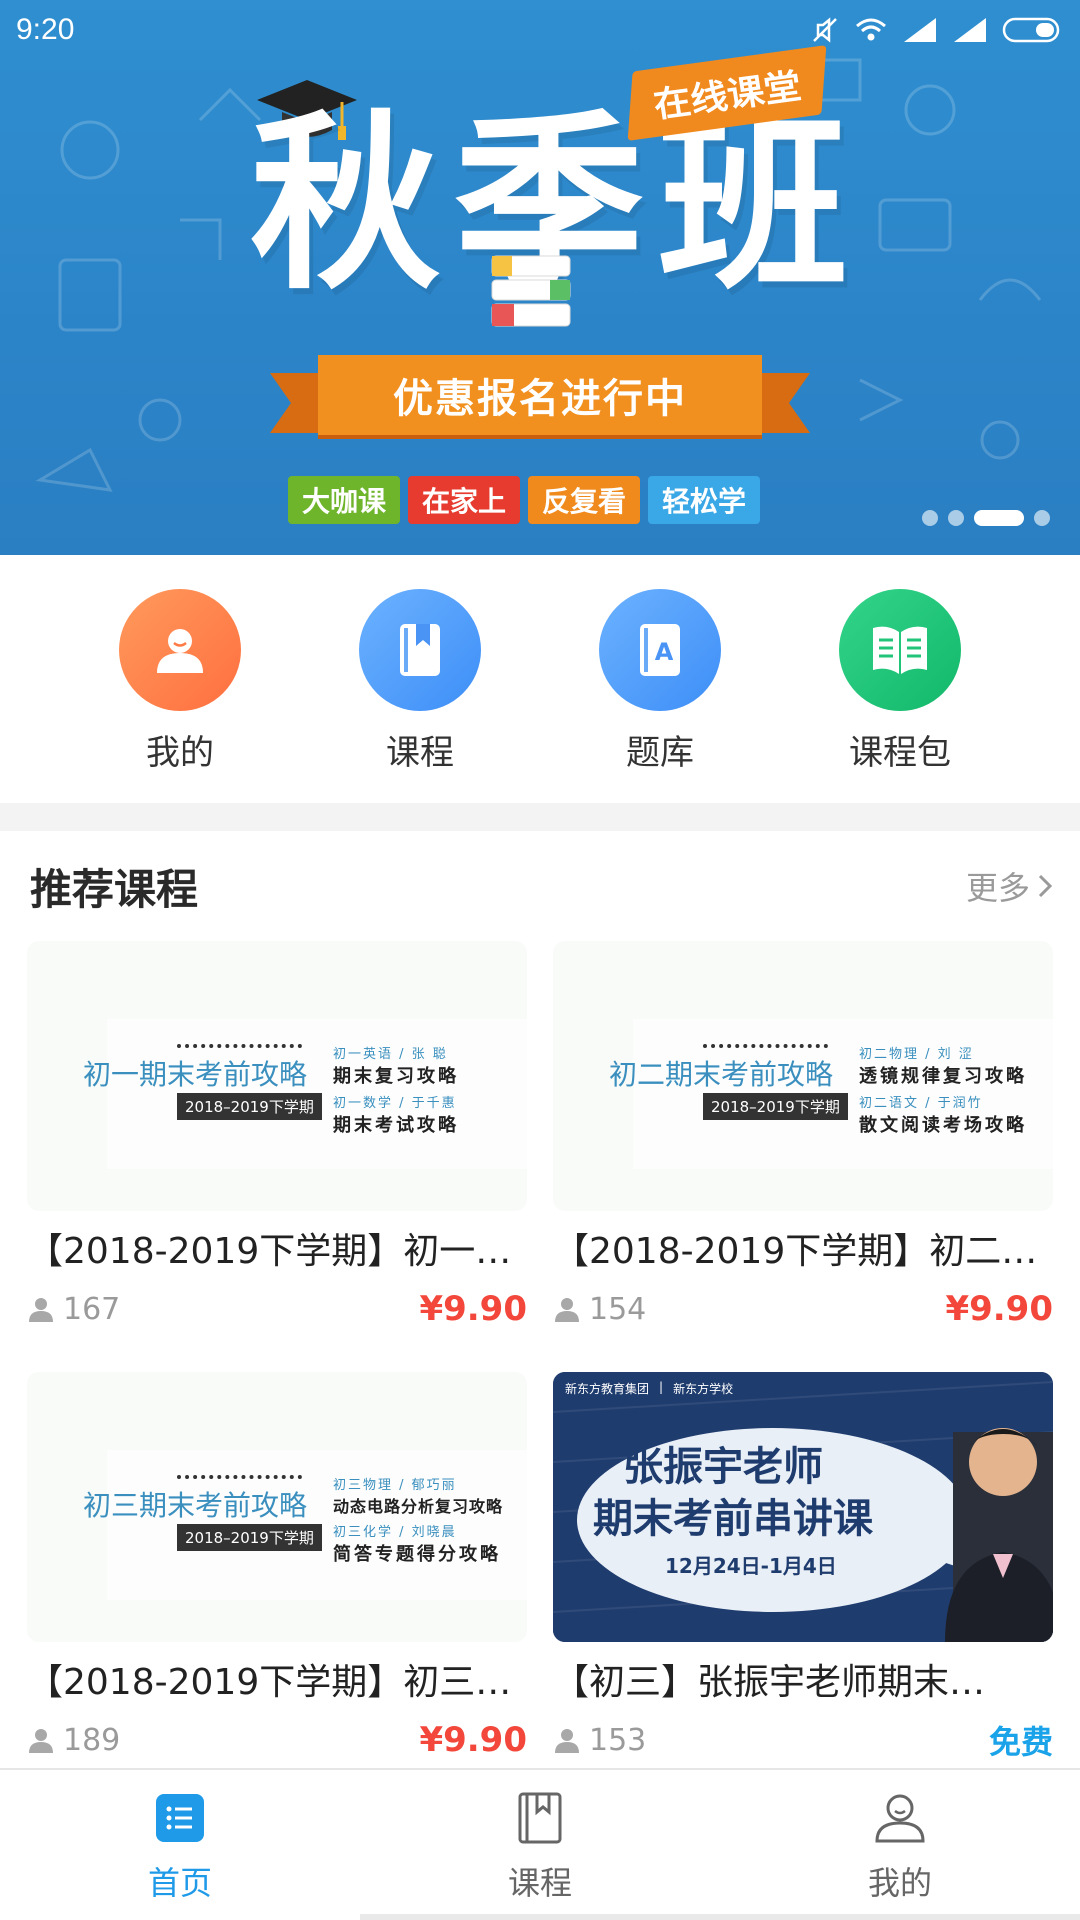 The width and height of the screenshot is (1080, 1920). I want to click on quick-nav-question-bank: A 题库, so click(660, 679).